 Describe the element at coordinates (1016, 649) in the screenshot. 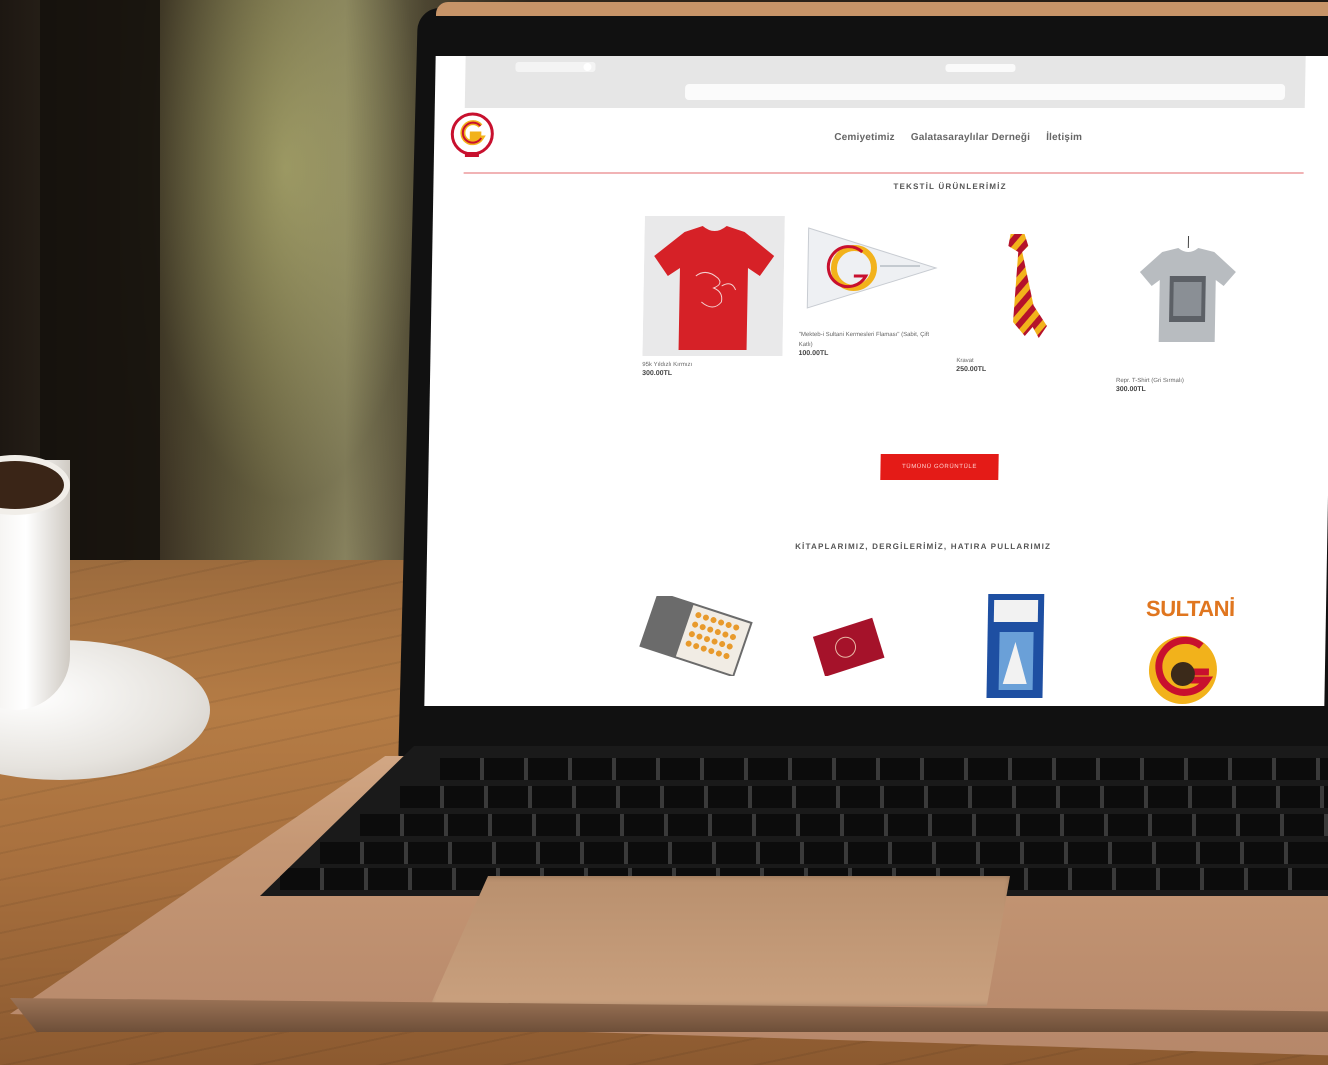

I see `blue-book-image` at that location.